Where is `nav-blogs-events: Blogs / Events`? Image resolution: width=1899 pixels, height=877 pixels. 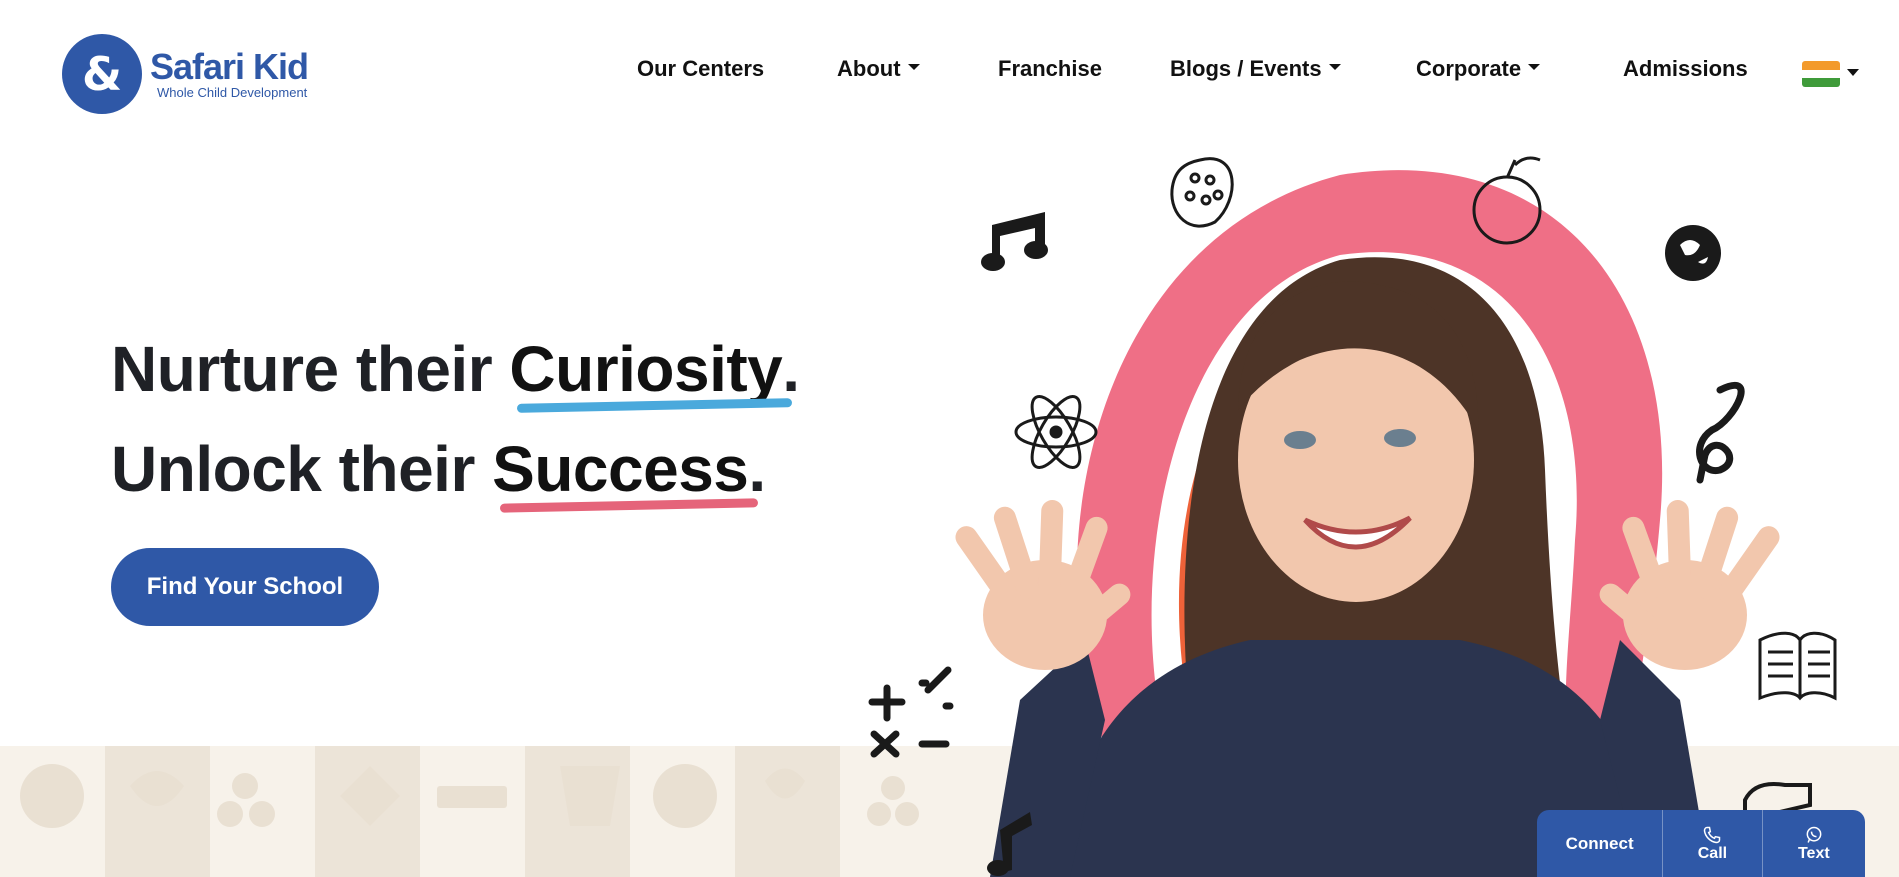
nav-blogs-events: Blogs / Events is located at coordinates (1255, 69).